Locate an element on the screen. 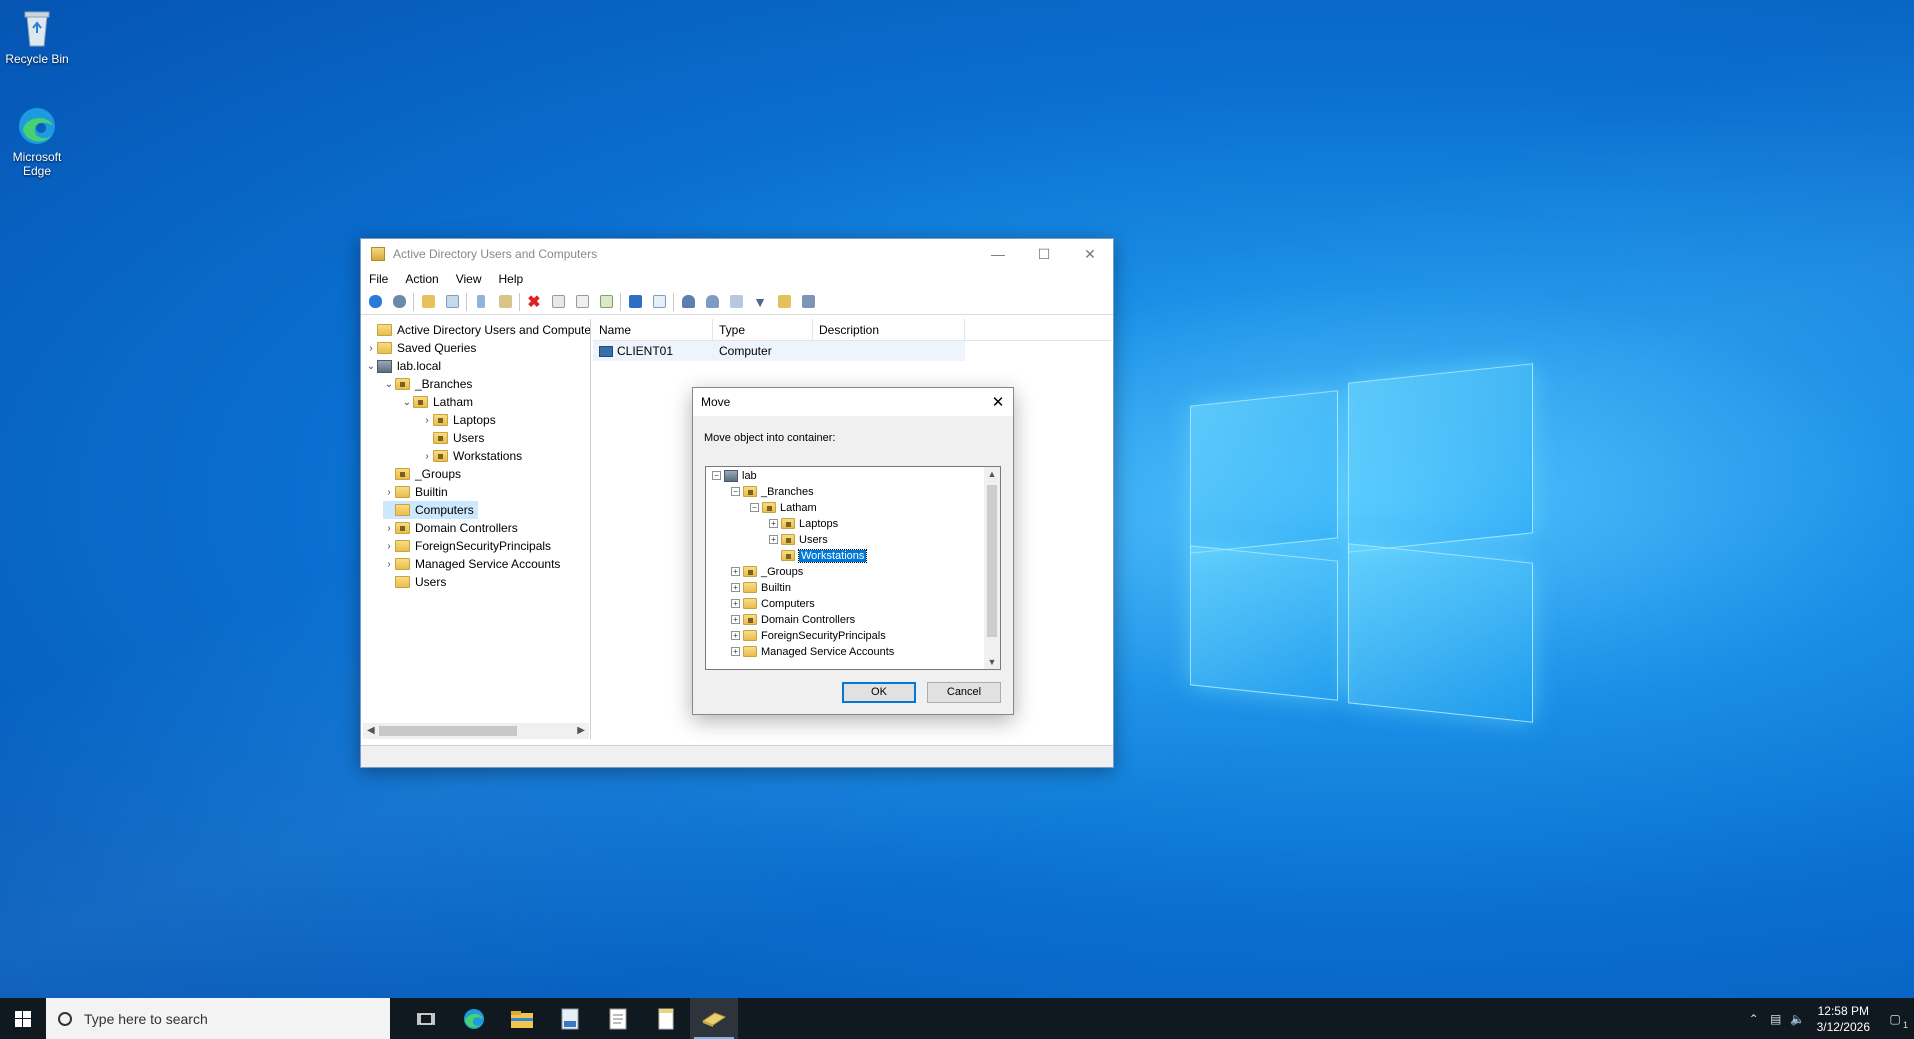  tree-node-domain: ⌄ lab.local is located at coordinates (403, 366).